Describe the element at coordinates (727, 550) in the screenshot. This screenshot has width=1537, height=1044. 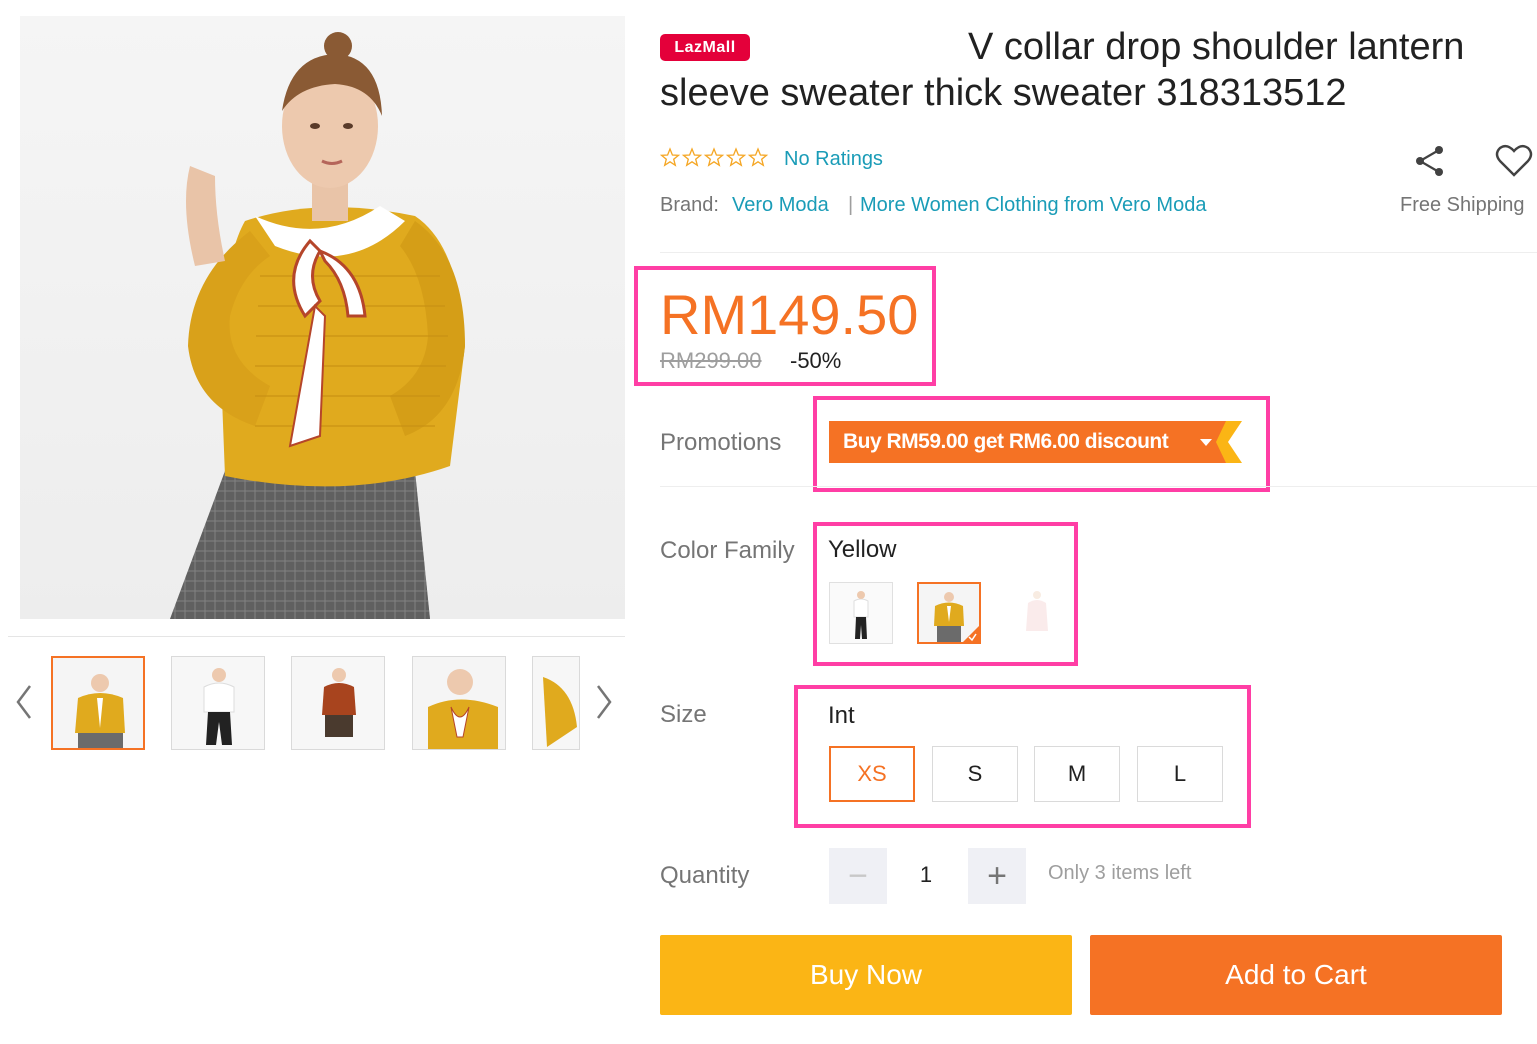
I see `color-family-label: Color Family` at that location.